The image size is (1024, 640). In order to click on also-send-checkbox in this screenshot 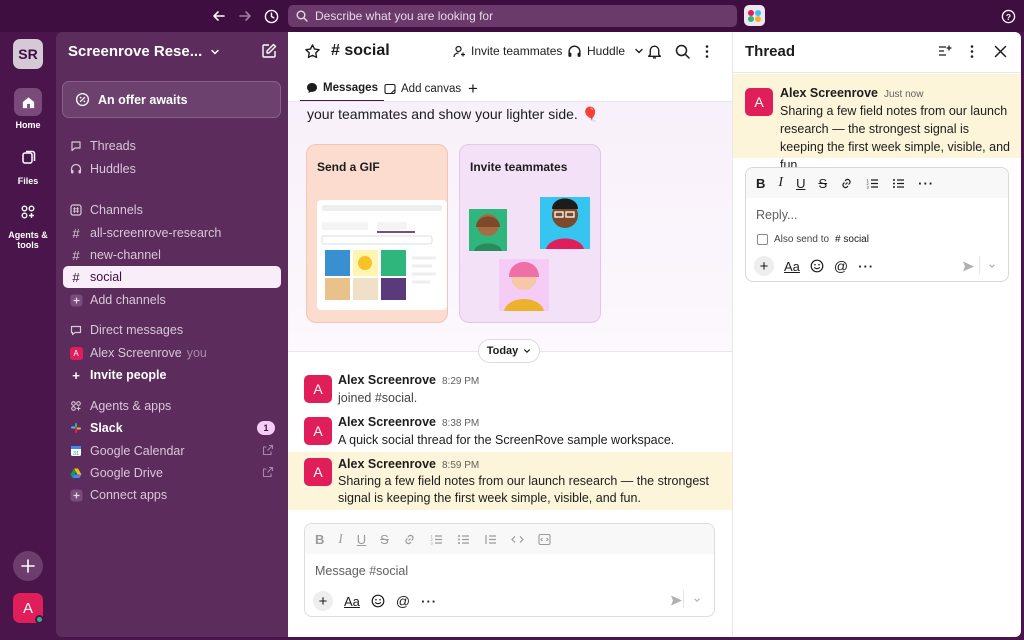, I will do `click(762, 239)`.